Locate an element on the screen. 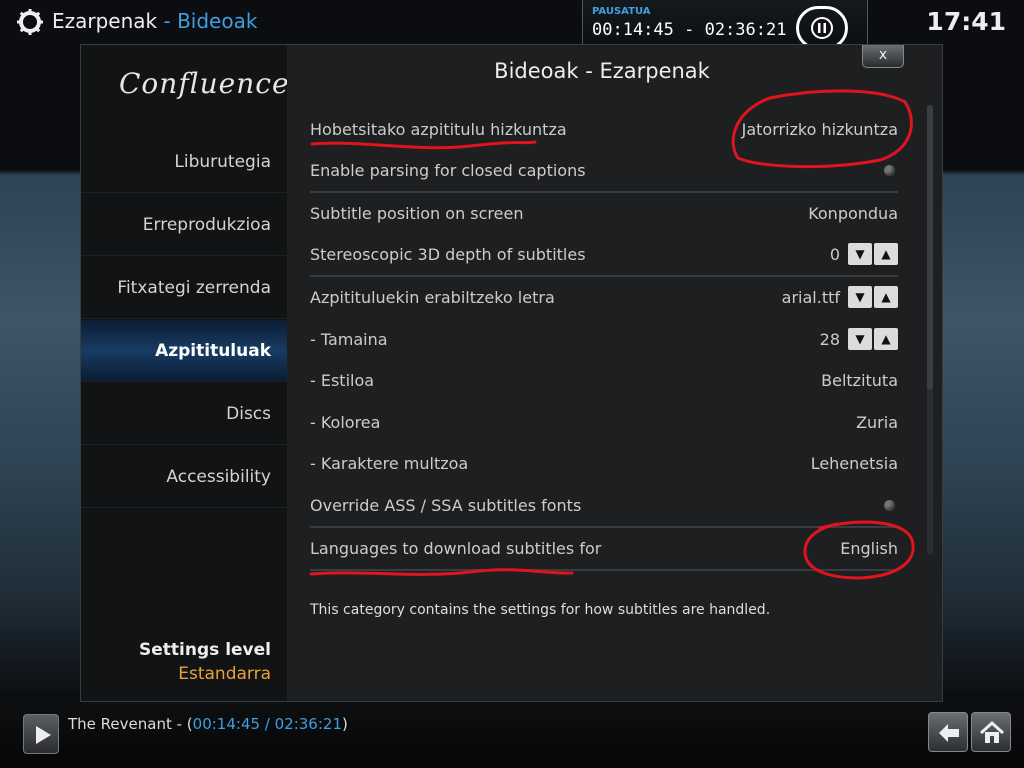 Image resolution: width=1024 pixels, height=768 pixels. setting-label: - Karaktere multzoa is located at coordinates (389, 463).